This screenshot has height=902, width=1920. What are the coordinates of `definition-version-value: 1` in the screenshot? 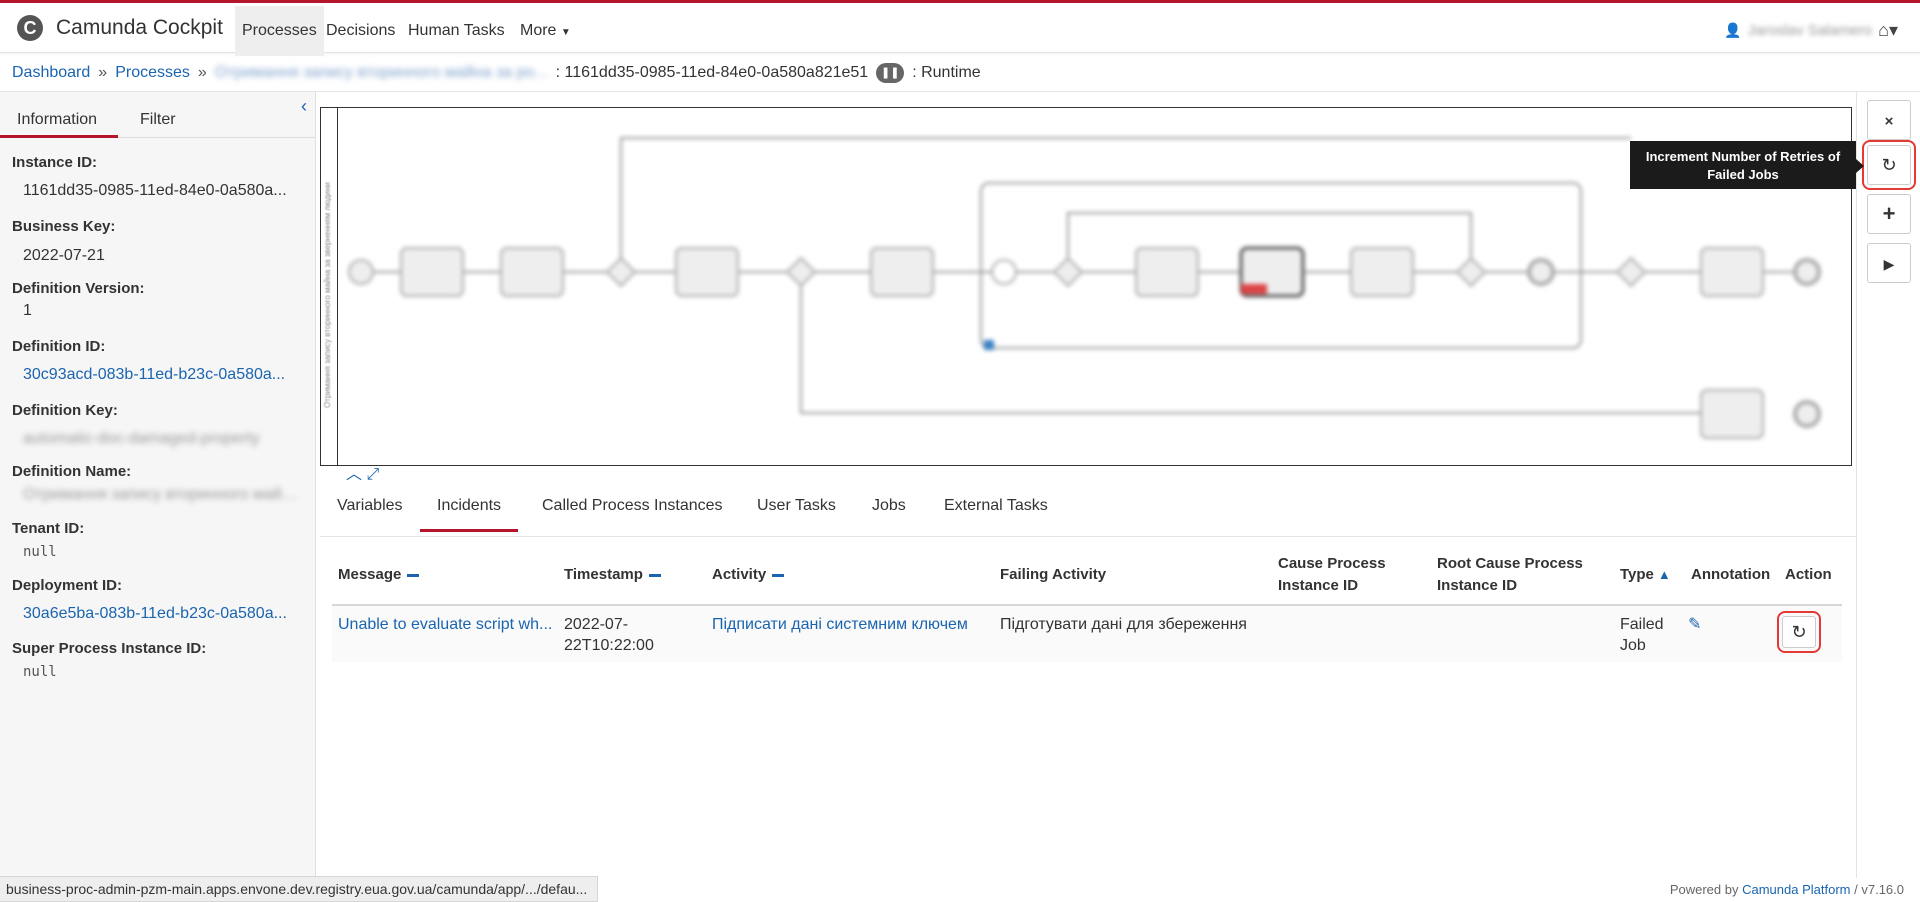 It's located at (27, 310).